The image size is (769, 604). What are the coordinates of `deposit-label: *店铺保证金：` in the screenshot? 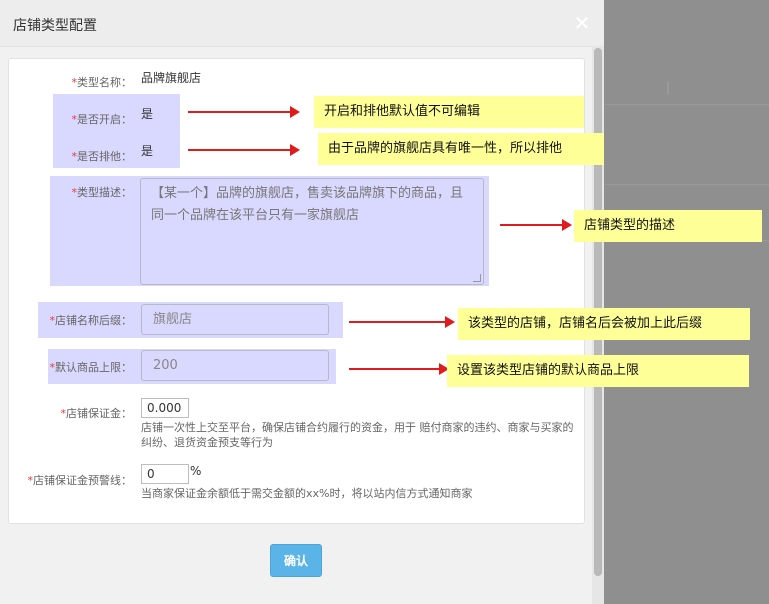 It's located at (96, 413).